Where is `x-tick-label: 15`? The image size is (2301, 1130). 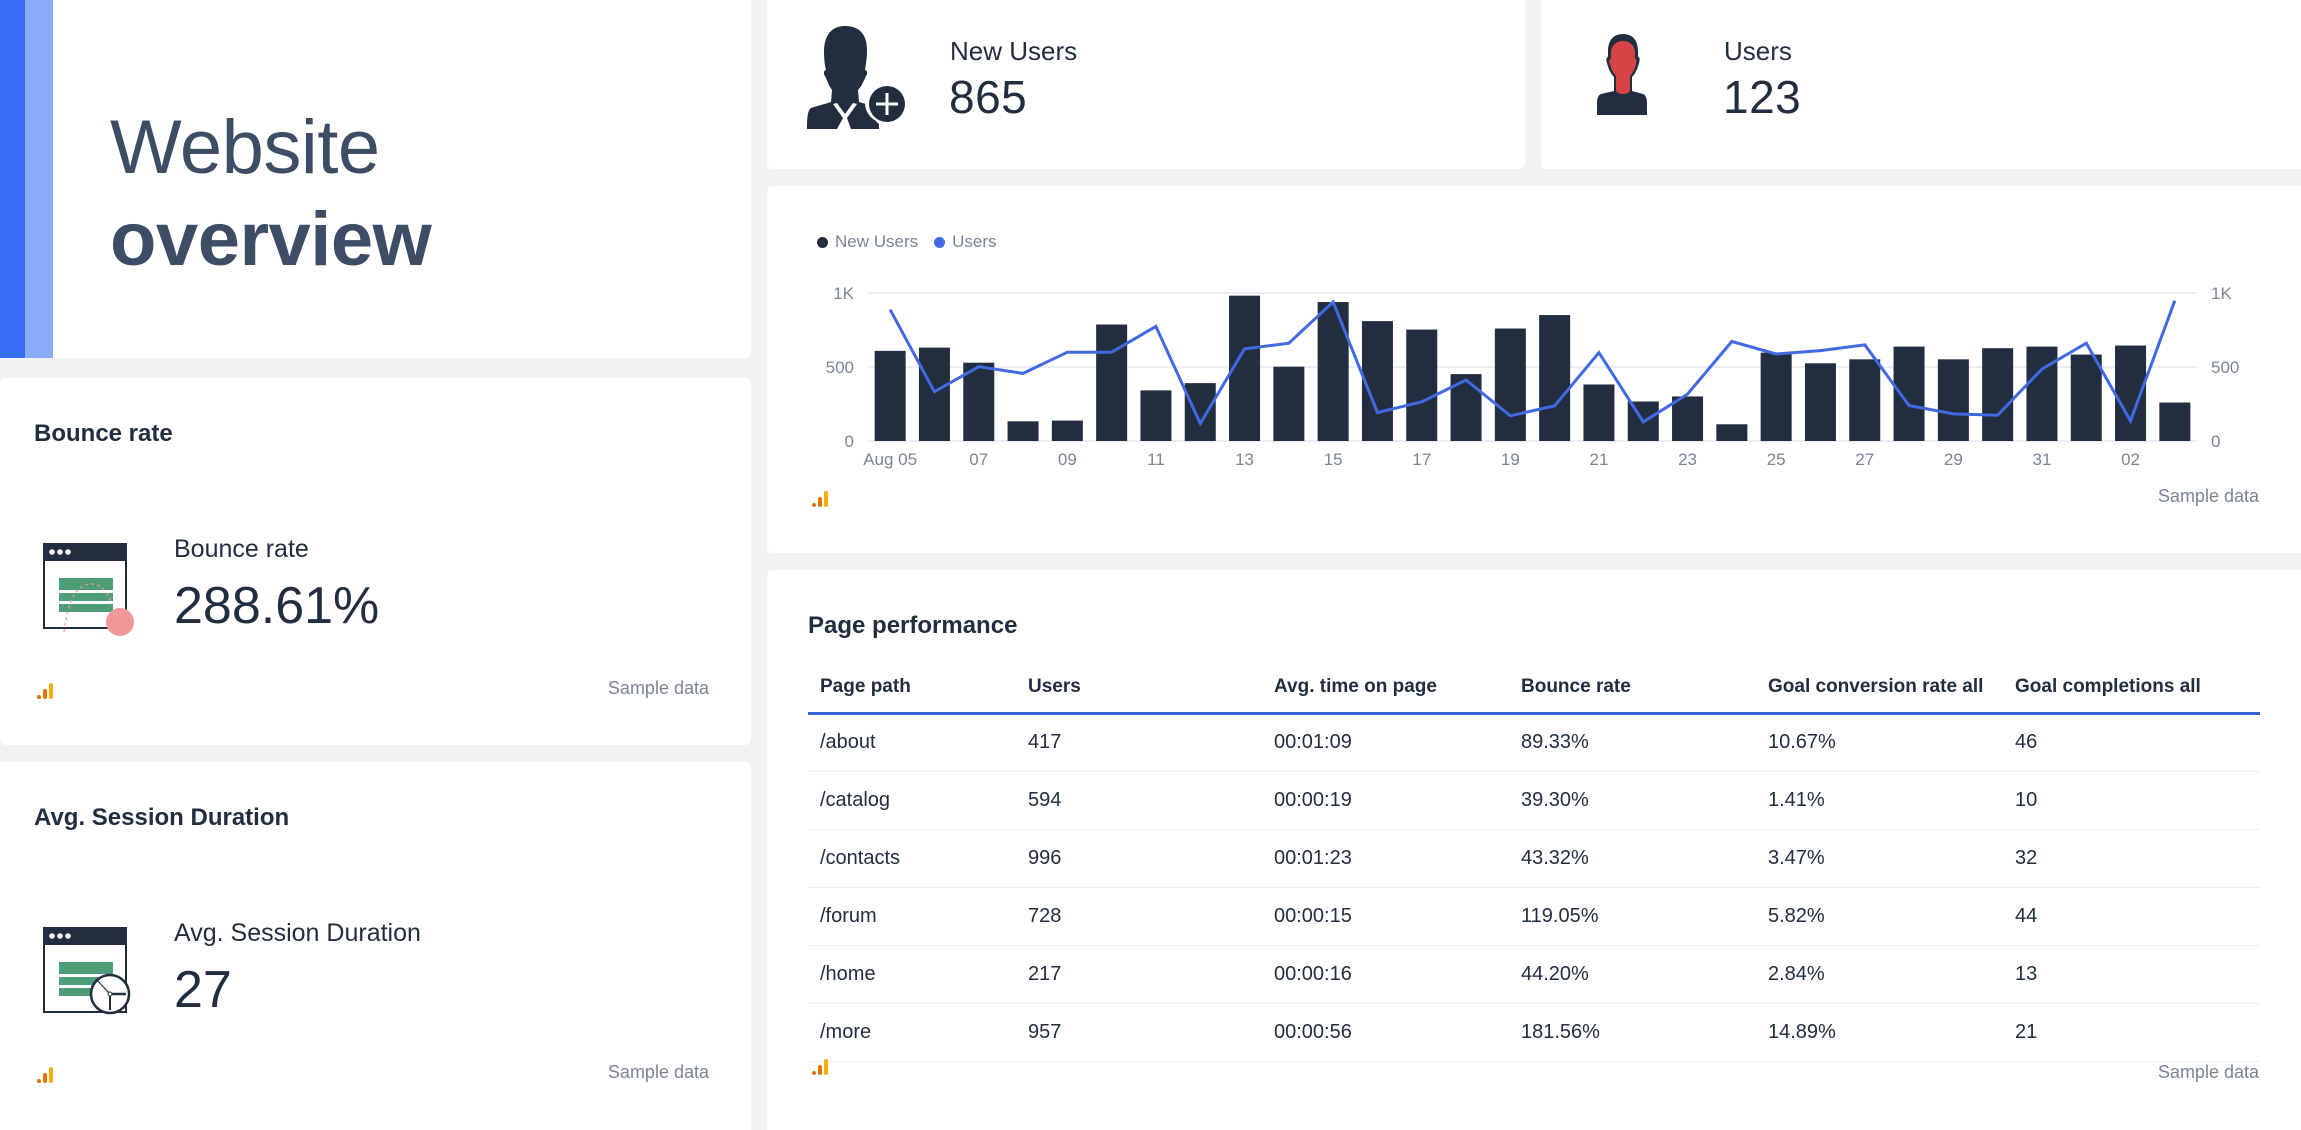 x-tick-label: 15 is located at coordinates (1333, 459).